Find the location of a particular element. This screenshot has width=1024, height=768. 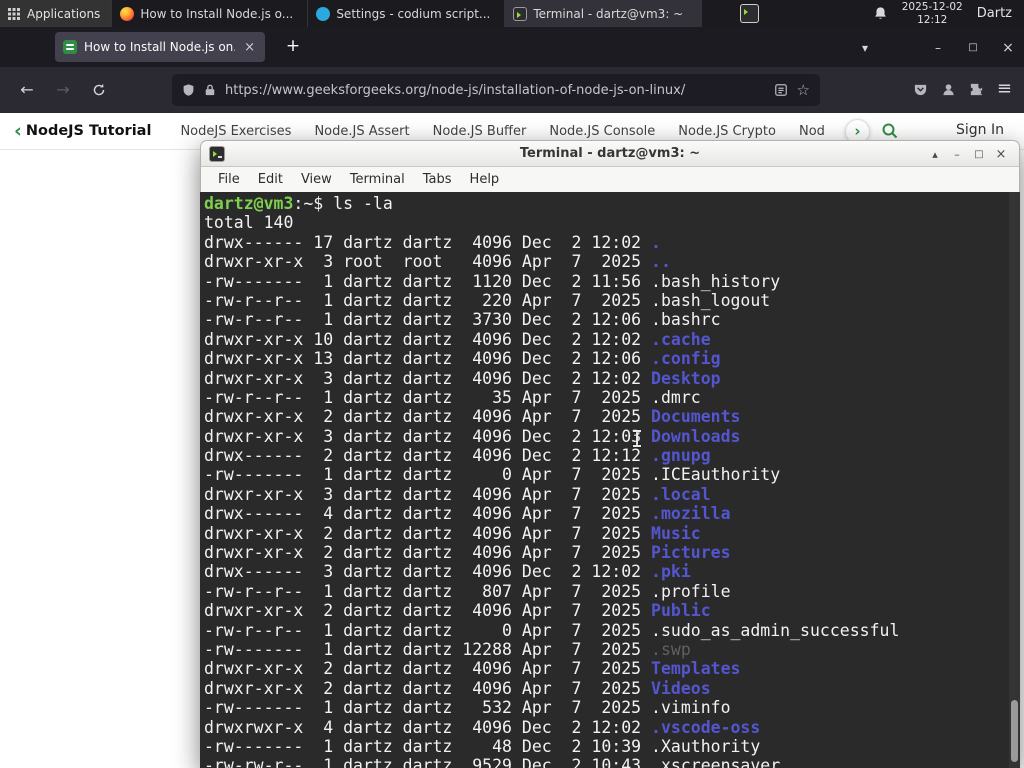

menu-item-help: Help is located at coordinates (485, 179).